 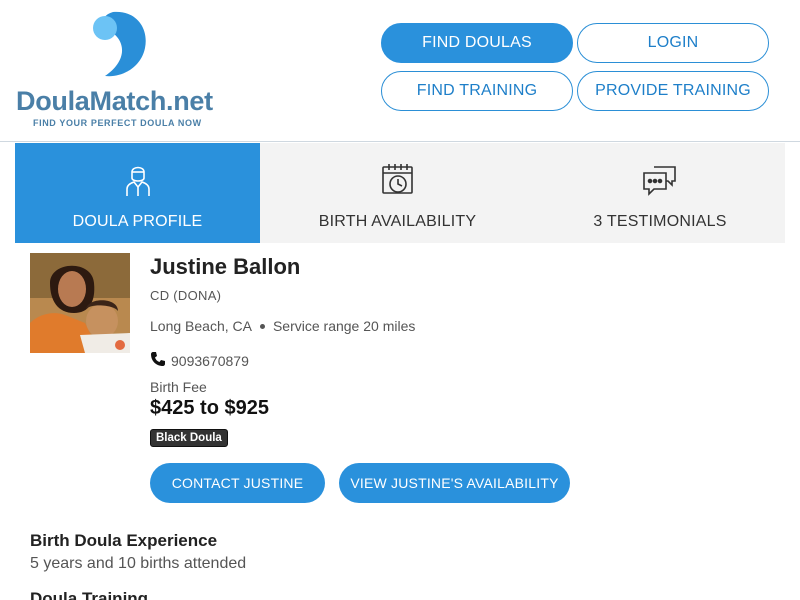 What do you see at coordinates (673, 91) in the screenshot?
I see `provide-training-button: PROVIDE TRAINING` at bounding box center [673, 91].